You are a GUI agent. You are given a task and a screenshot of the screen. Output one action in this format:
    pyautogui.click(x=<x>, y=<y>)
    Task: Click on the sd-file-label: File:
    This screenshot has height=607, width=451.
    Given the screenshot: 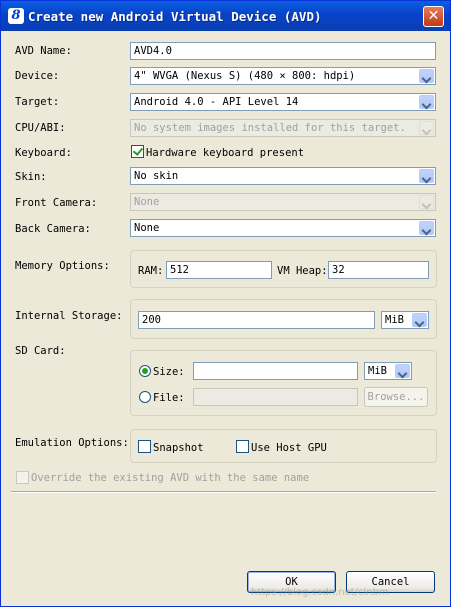 What is the action you would take?
    pyautogui.click(x=169, y=398)
    